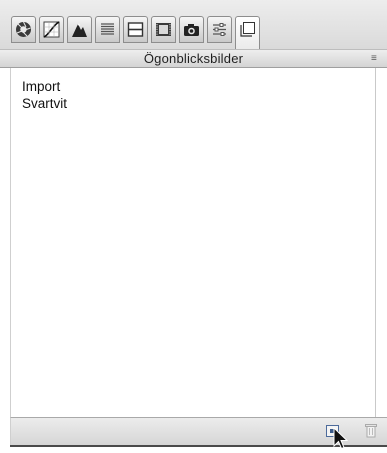 This screenshot has height=453, width=387. I want to click on split-panel-icon, so click(135, 29).